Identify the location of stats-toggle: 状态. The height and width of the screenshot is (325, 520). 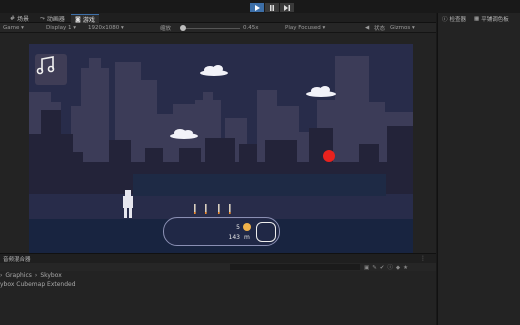
(379, 28).